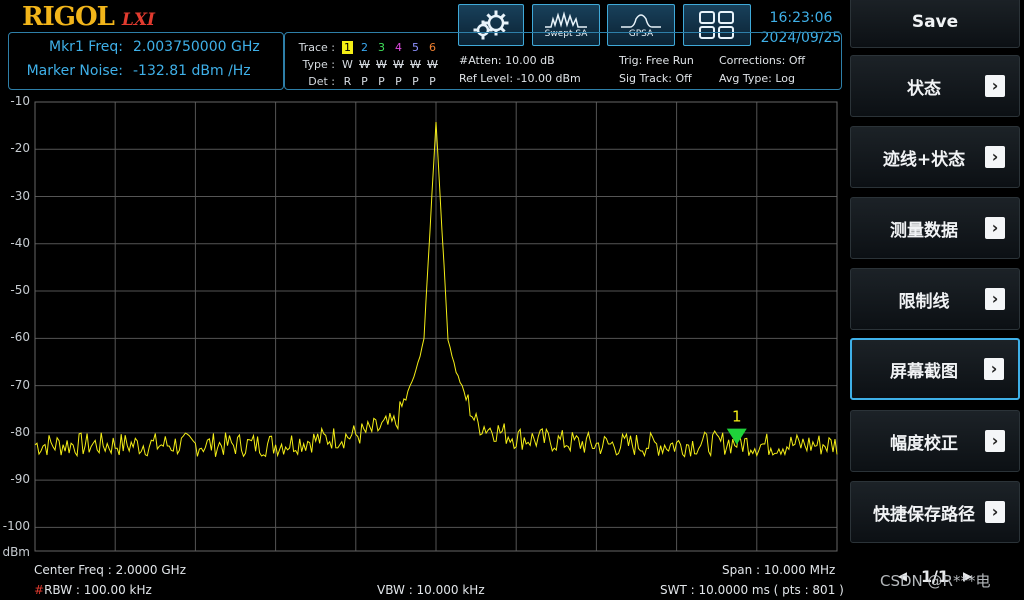 This screenshot has height=600, width=1024. What do you see at coordinates (415, 64) in the screenshot?
I see `trace-5-type: W` at bounding box center [415, 64].